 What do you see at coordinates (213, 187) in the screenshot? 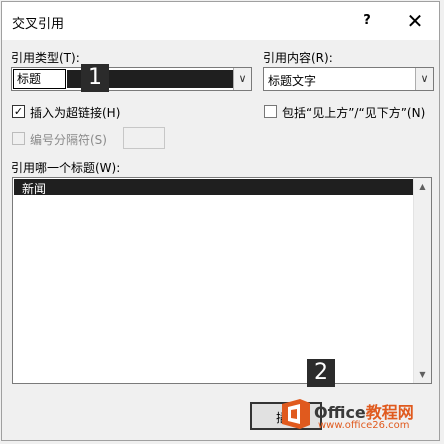
I see `list-item: 新闻` at bounding box center [213, 187].